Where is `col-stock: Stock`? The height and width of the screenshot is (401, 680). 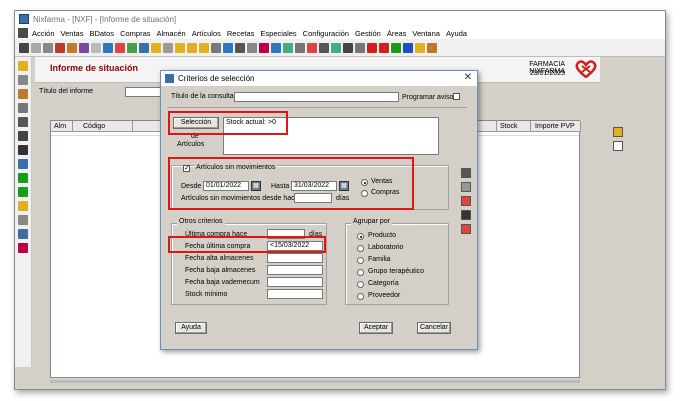
col-stock: Stock is located at coordinates (514, 126).